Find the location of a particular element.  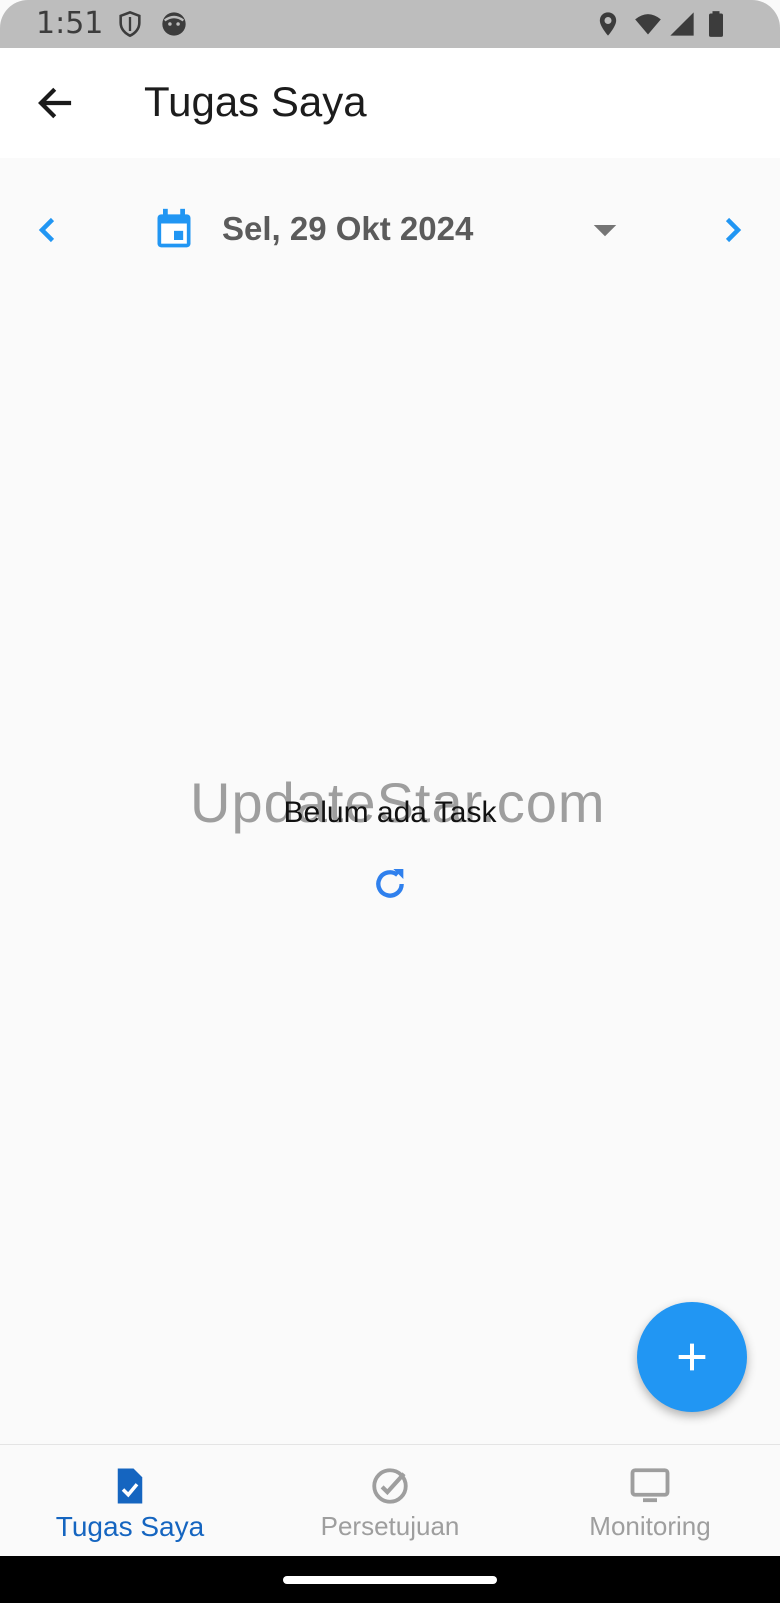

bottom-navigation: Tugas Saya Persetujuan Monitoring is located at coordinates (390, 1500).